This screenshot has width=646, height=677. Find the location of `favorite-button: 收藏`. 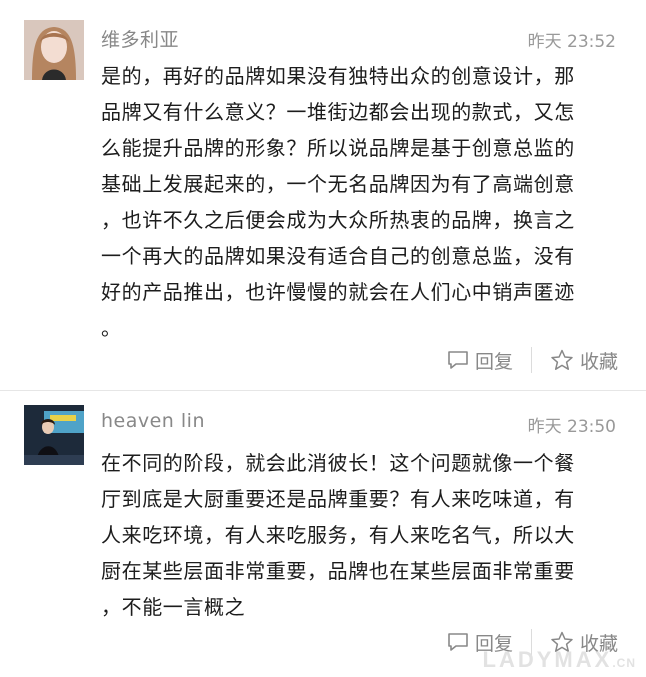

favorite-button: 收藏 is located at coordinates (584, 360).